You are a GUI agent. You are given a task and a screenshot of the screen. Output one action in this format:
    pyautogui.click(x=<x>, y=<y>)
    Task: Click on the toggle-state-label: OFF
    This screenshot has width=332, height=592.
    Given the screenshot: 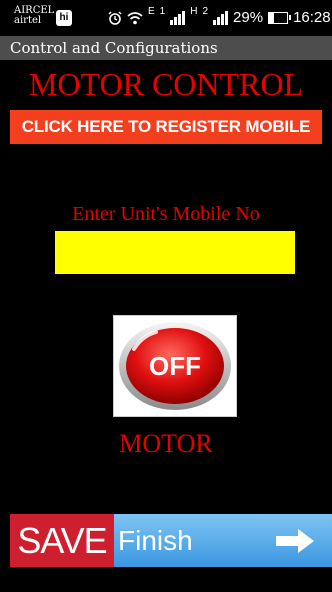 What is the action you would take?
    pyautogui.click(x=175, y=366)
    